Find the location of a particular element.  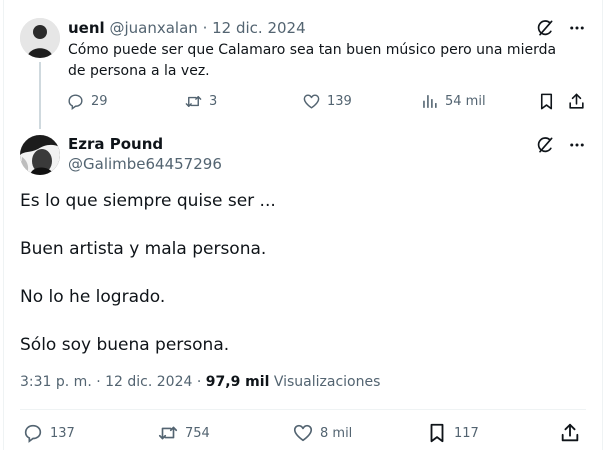

main-views-label: Visualizaciones is located at coordinates (327, 382).